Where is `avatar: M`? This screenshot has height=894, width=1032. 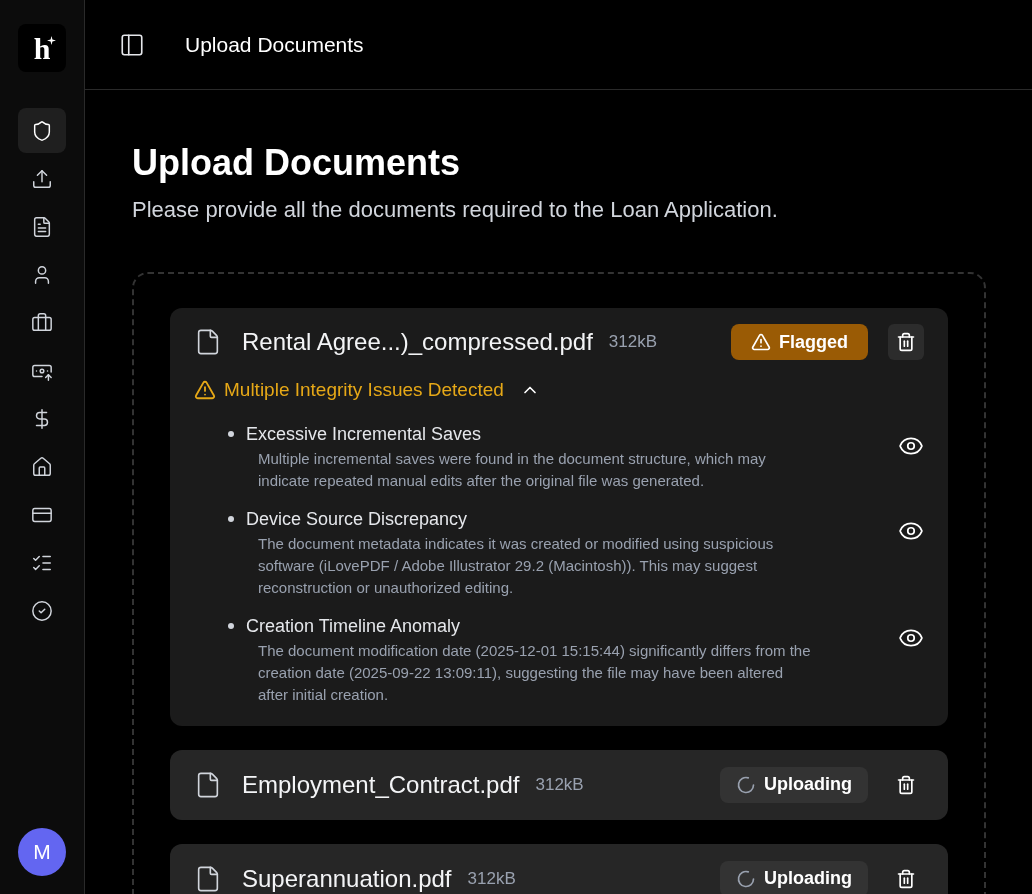
avatar: M is located at coordinates (42, 852).